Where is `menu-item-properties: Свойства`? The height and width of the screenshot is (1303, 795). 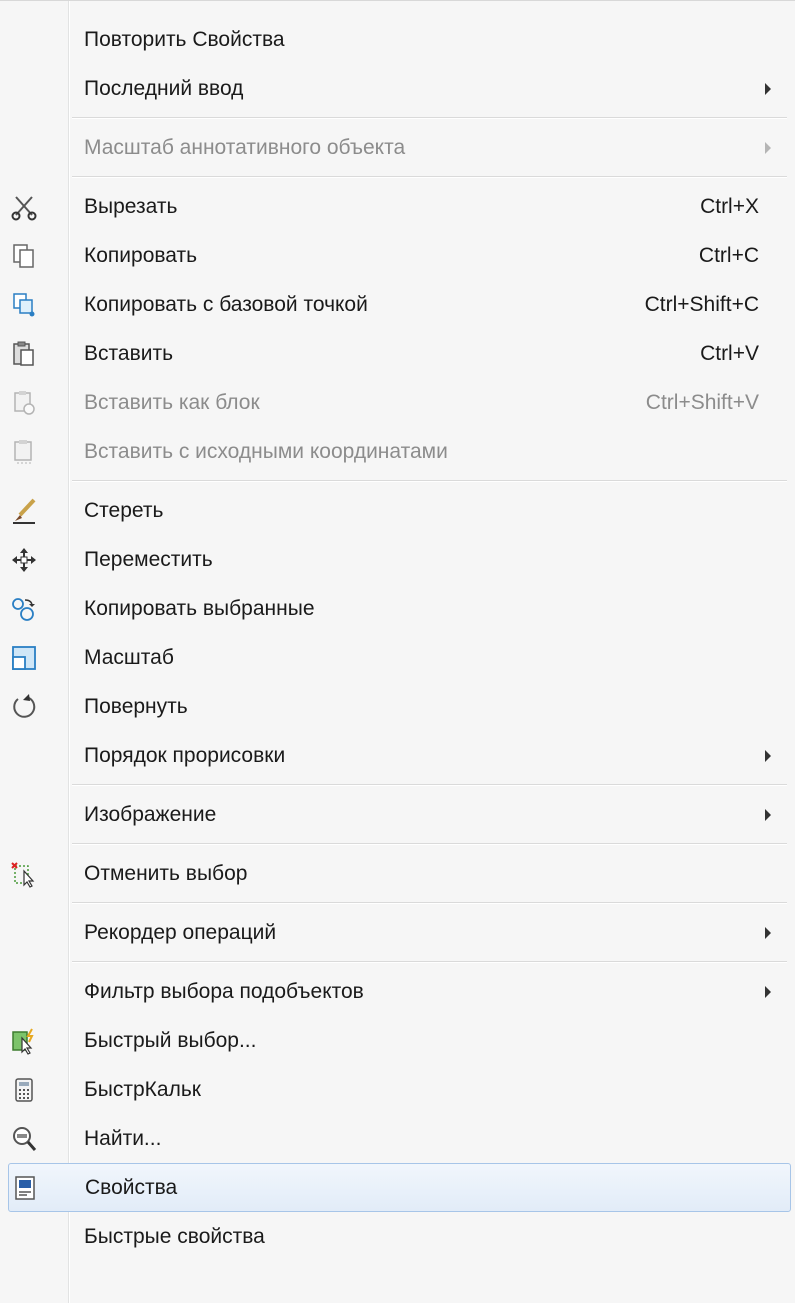
menu-item-properties: Свойства is located at coordinates (399, 1187).